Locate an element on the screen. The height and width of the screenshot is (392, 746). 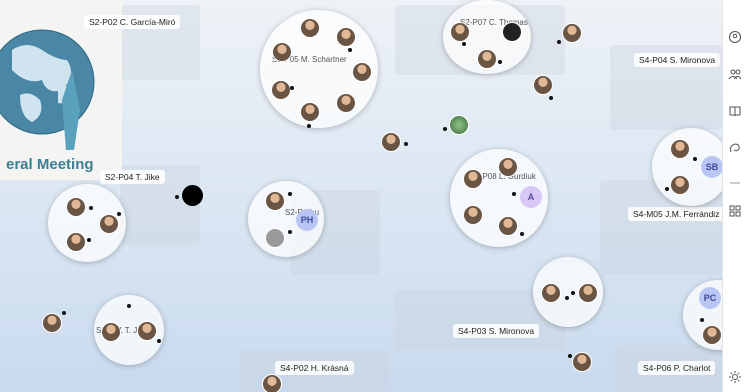
participant-initials-avatar: PH is located at coordinates (307, 220).